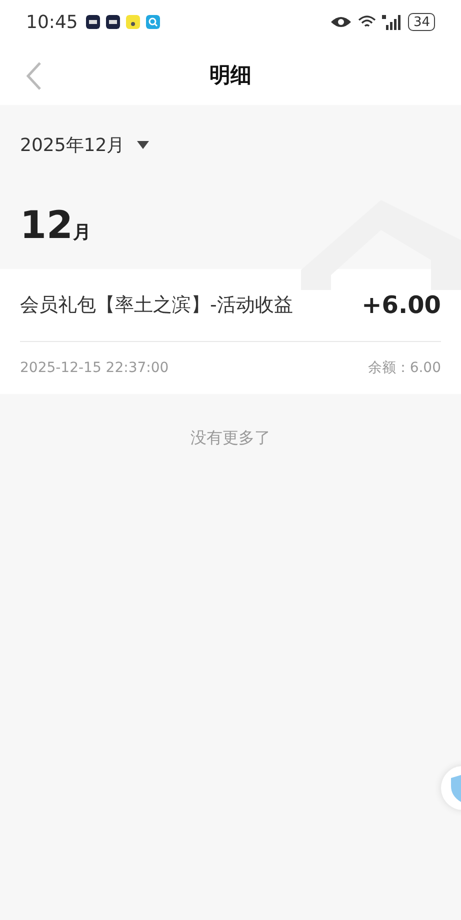  I want to click on month-number: 12, so click(46, 225).